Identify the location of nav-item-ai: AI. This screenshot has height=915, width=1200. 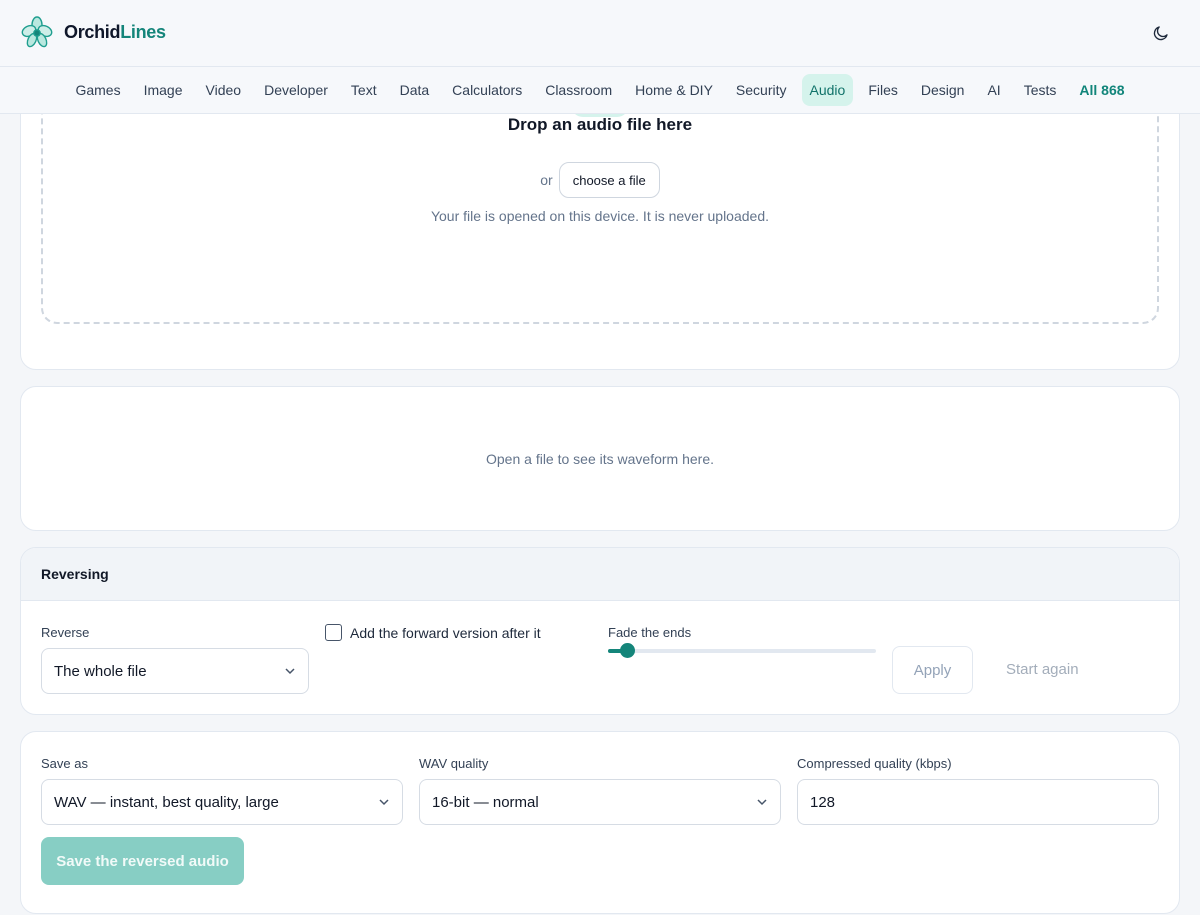
(993, 90).